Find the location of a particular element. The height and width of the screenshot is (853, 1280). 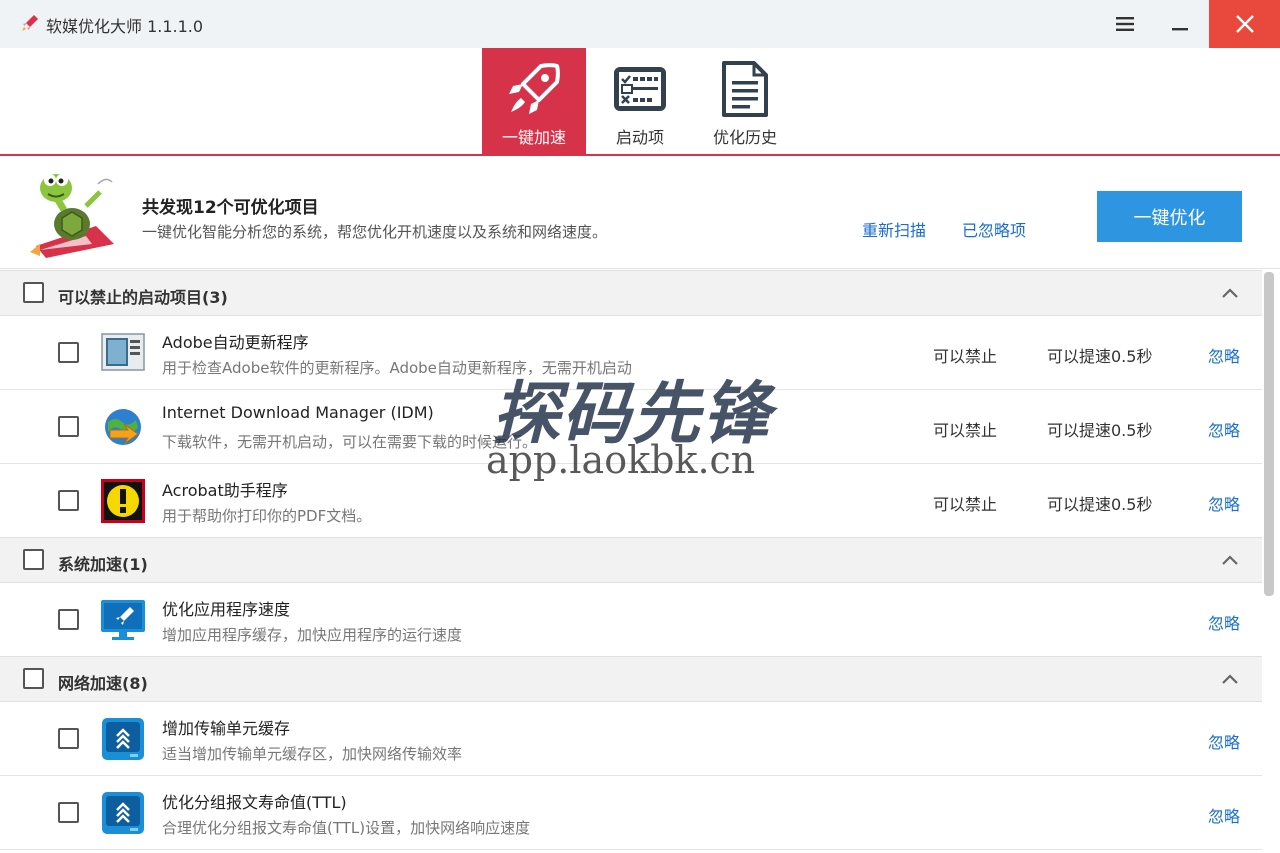

close-button is located at coordinates (1244, 24).